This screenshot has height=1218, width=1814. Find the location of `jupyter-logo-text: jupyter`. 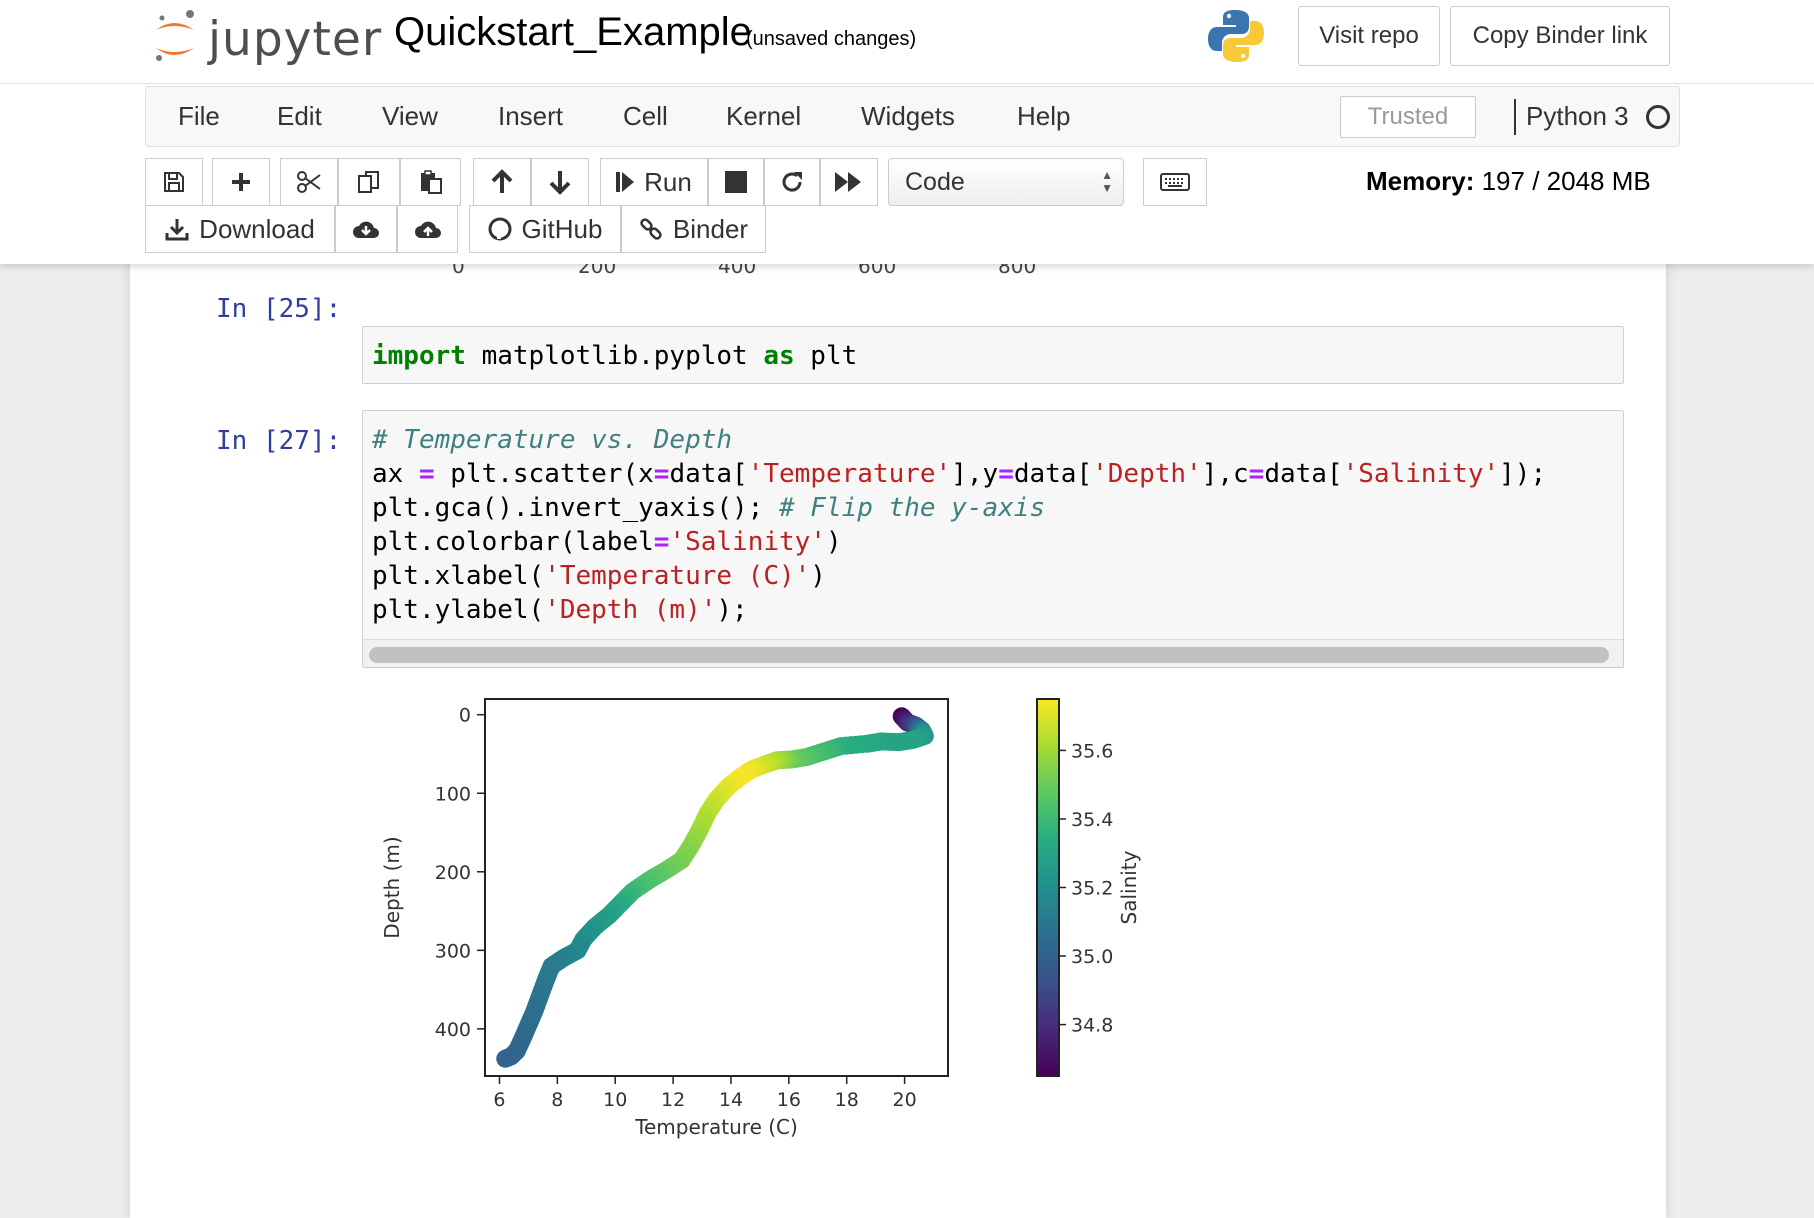

jupyter-logo-text: jupyter is located at coordinates (295, 39).